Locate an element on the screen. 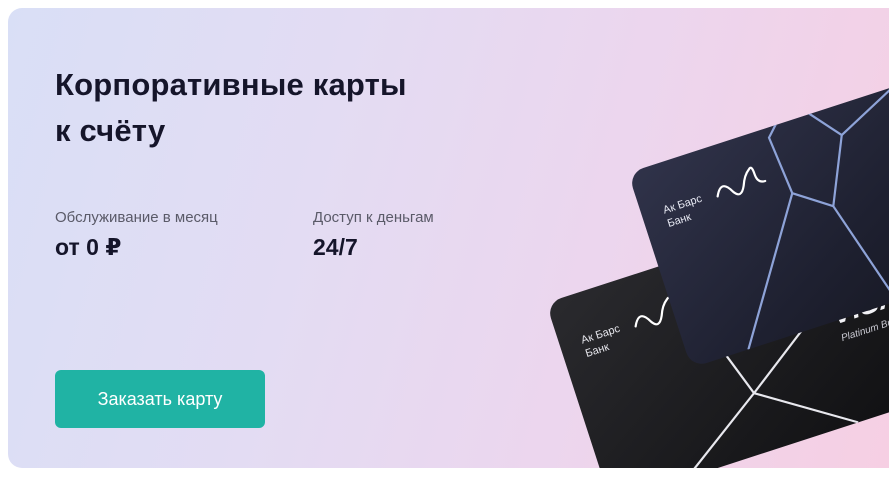 The width and height of the screenshot is (889, 481). stat-money-access: Доступ к деньгам 24/7 is located at coordinates (373, 235).